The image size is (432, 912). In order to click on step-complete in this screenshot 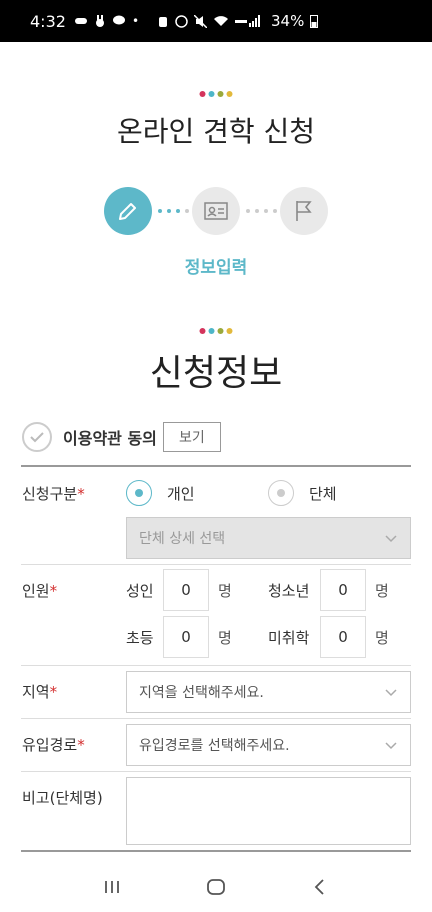, I will do `click(304, 211)`.